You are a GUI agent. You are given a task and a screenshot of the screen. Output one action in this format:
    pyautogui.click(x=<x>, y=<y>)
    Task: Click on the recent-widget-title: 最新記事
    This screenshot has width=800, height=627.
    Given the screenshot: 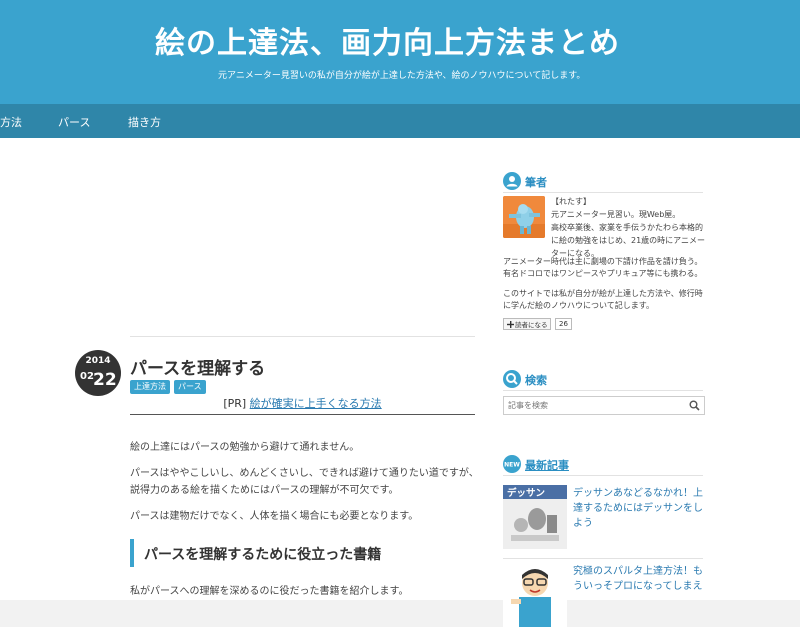 What is the action you would take?
    pyautogui.click(x=547, y=465)
    